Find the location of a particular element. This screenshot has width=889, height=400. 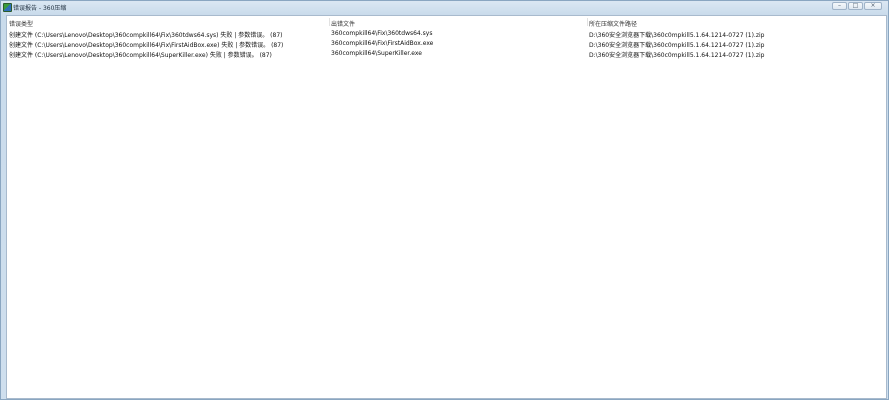

column-header-archive-path: 所在压缩文件路径 is located at coordinates (613, 23).